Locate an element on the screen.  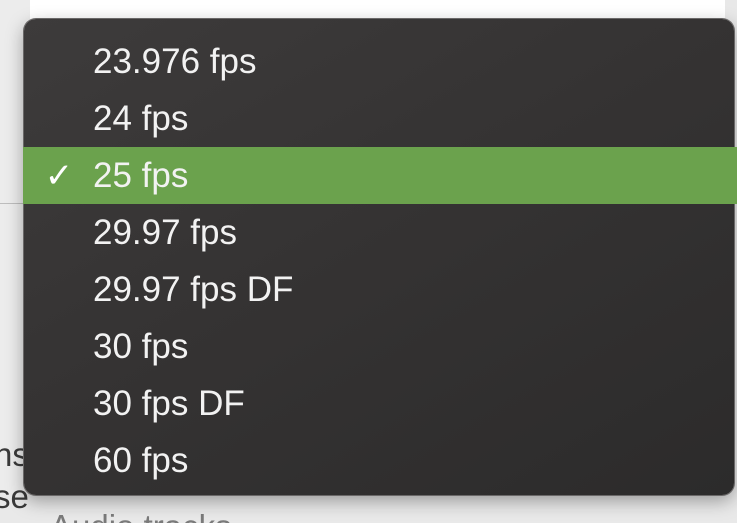
menu-item-label: 30 fps DF is located at coordinates (169, 403).